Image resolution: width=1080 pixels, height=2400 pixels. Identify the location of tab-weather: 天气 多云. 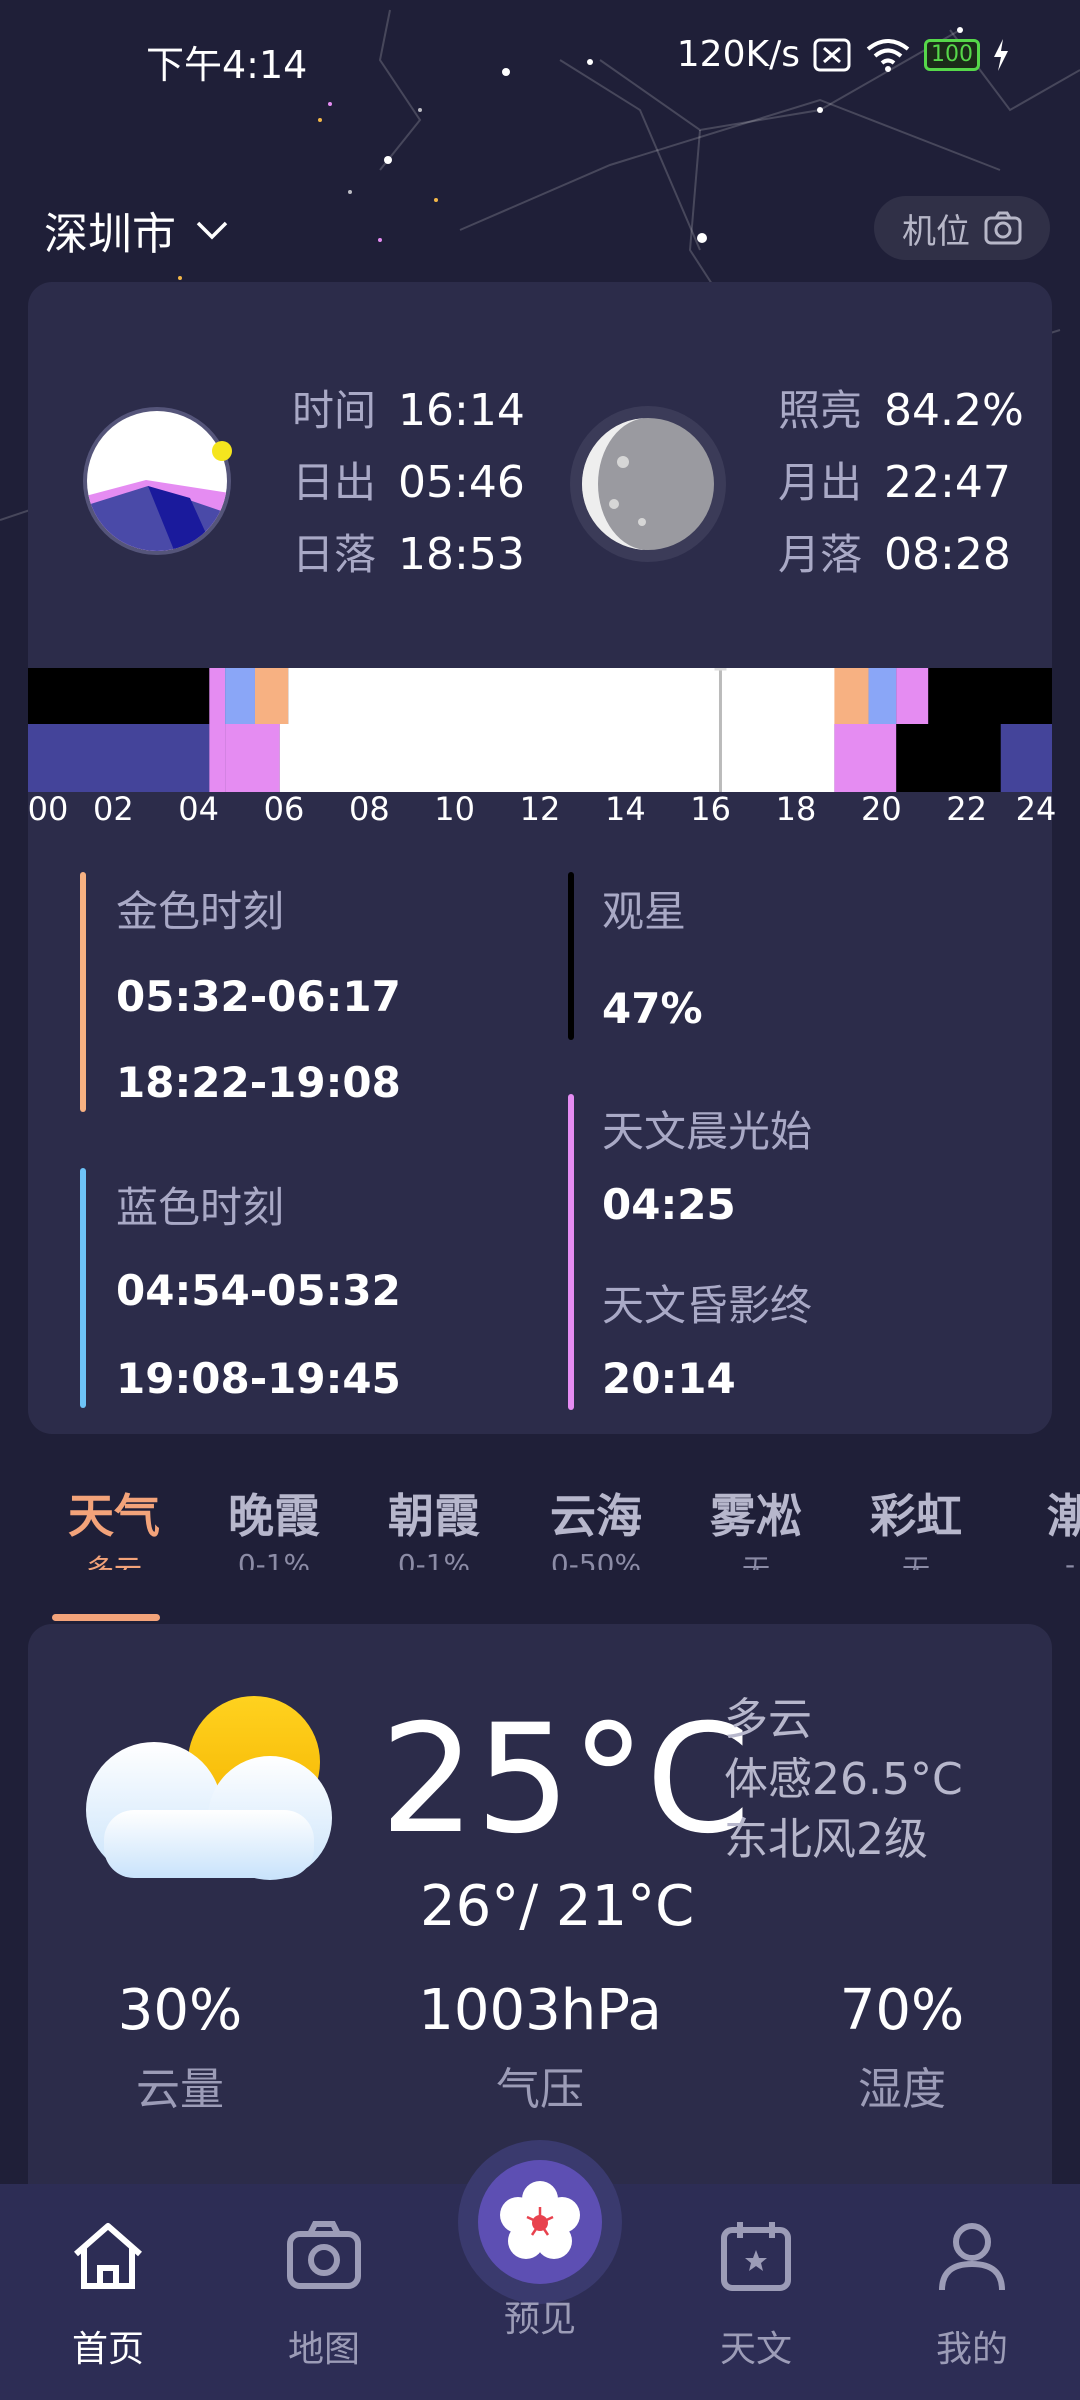
(114, 1525).